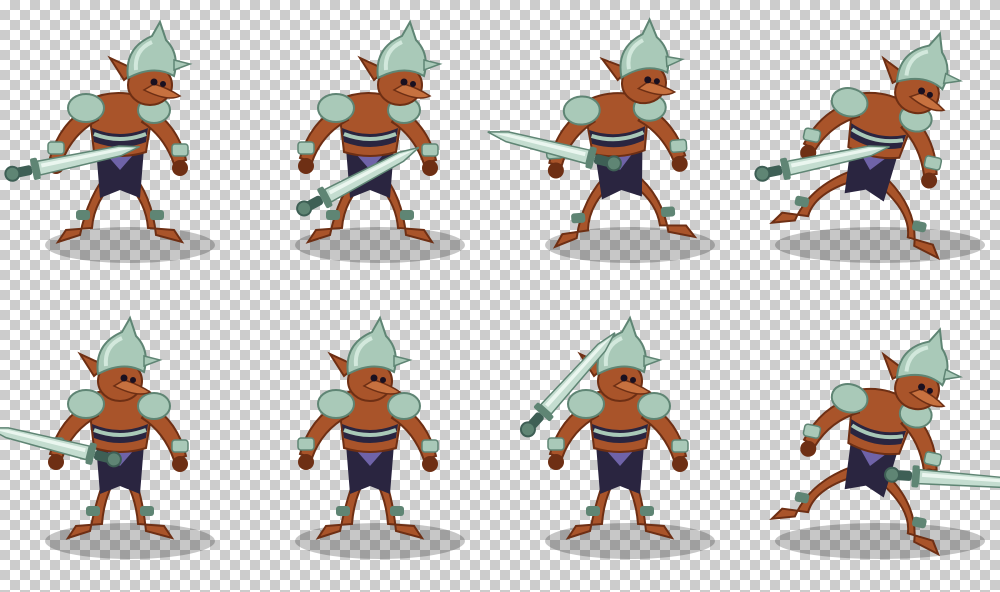 The width and height of the screenshot is (1000, 592). I want to click on sprite-run, so click(875, 148).